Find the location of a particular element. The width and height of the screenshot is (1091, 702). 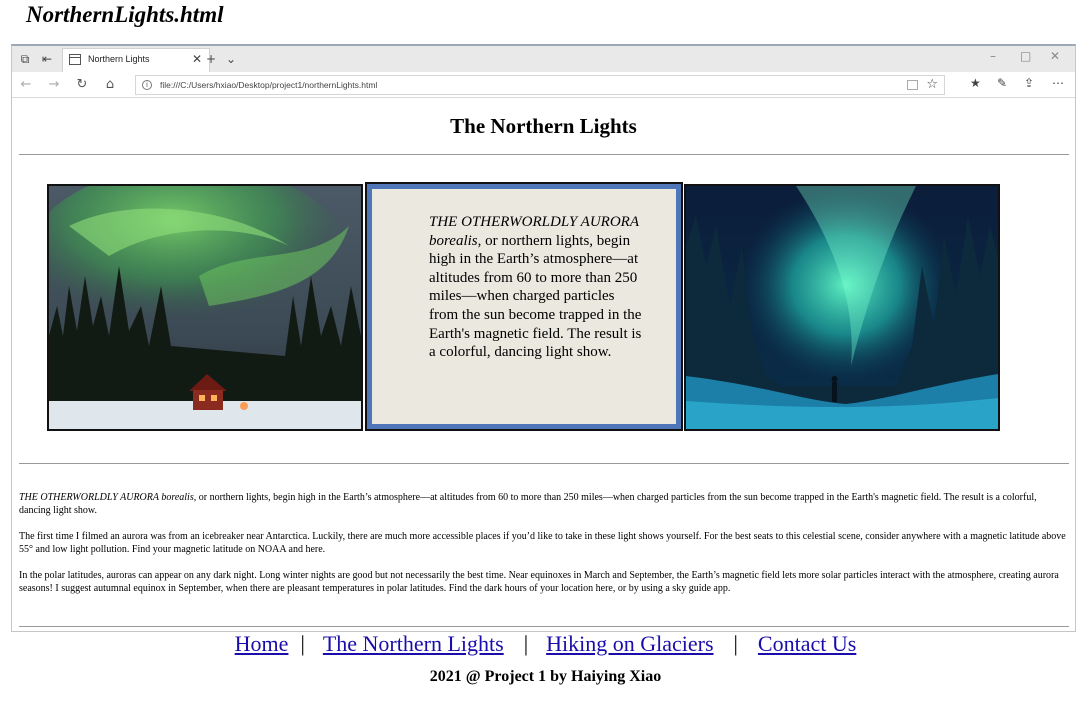

browser-titlebar: ⧉ ⇤ Northern Lights ✕ + ⌄ – □ ✕ is located at coordinates (543, 59).